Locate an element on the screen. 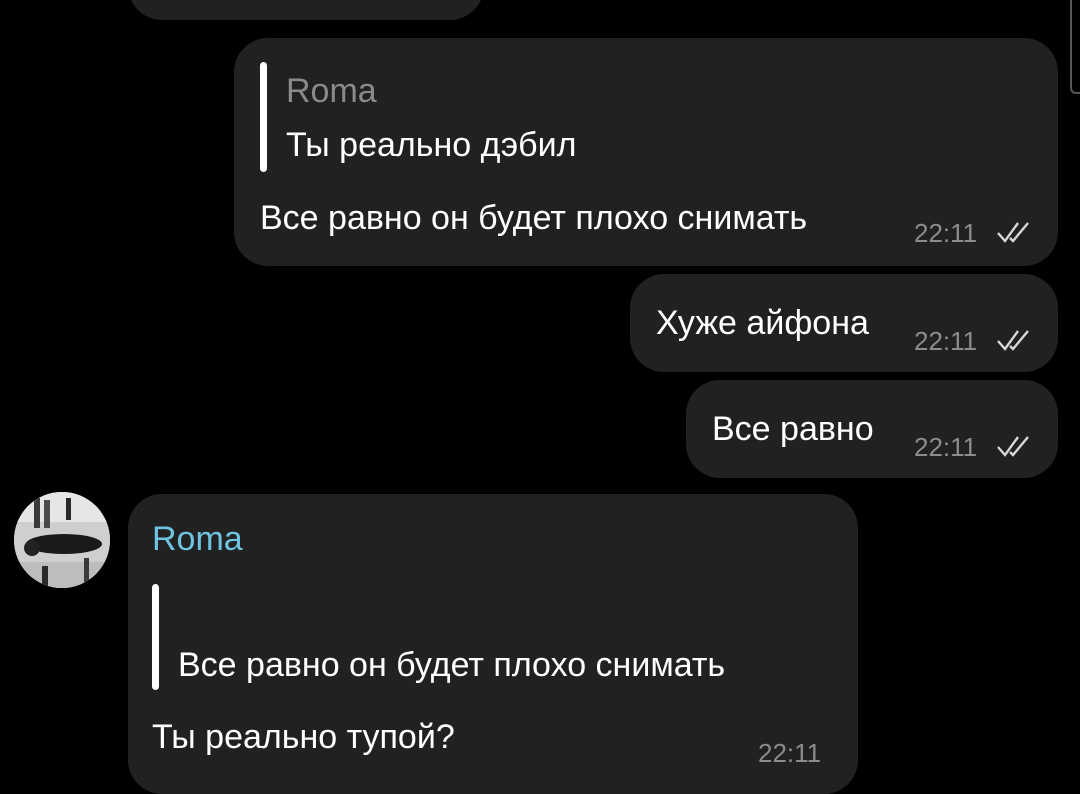 The height and width of the screenshot is (794, 1080). message-text: Все равно is located at coordinates (793, 429).